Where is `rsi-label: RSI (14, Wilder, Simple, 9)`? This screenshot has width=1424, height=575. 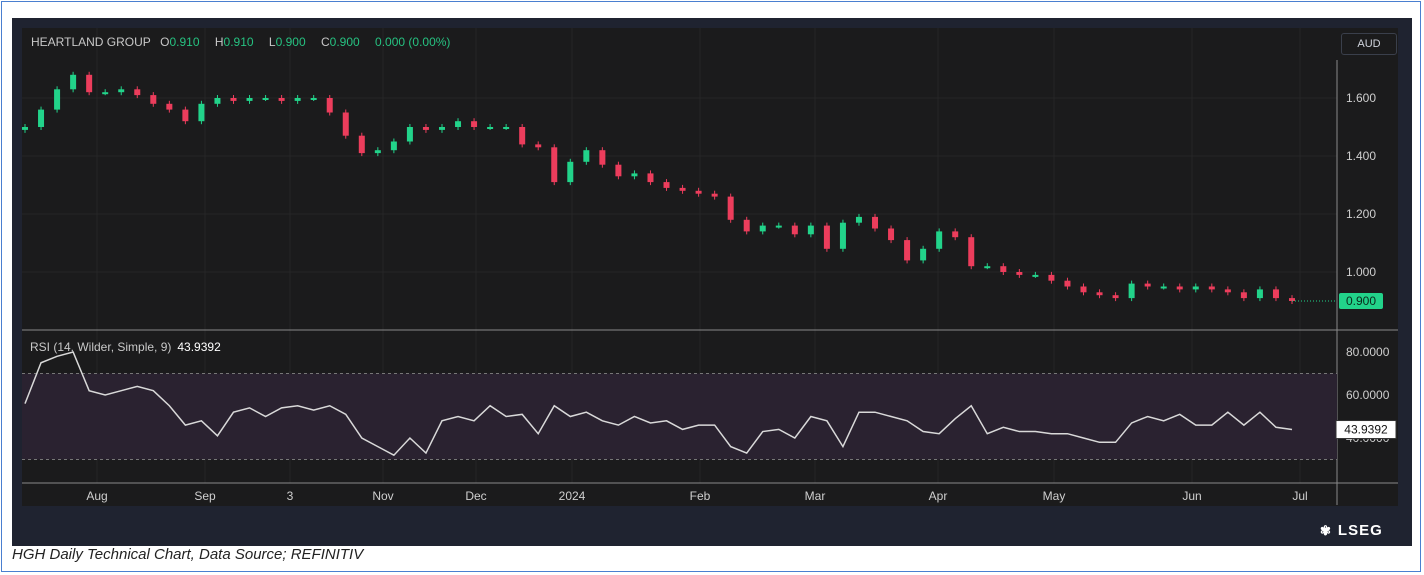 rsi-label: RSI (14, Wilder, Simple, 9) is located at coordinates (101, 347).